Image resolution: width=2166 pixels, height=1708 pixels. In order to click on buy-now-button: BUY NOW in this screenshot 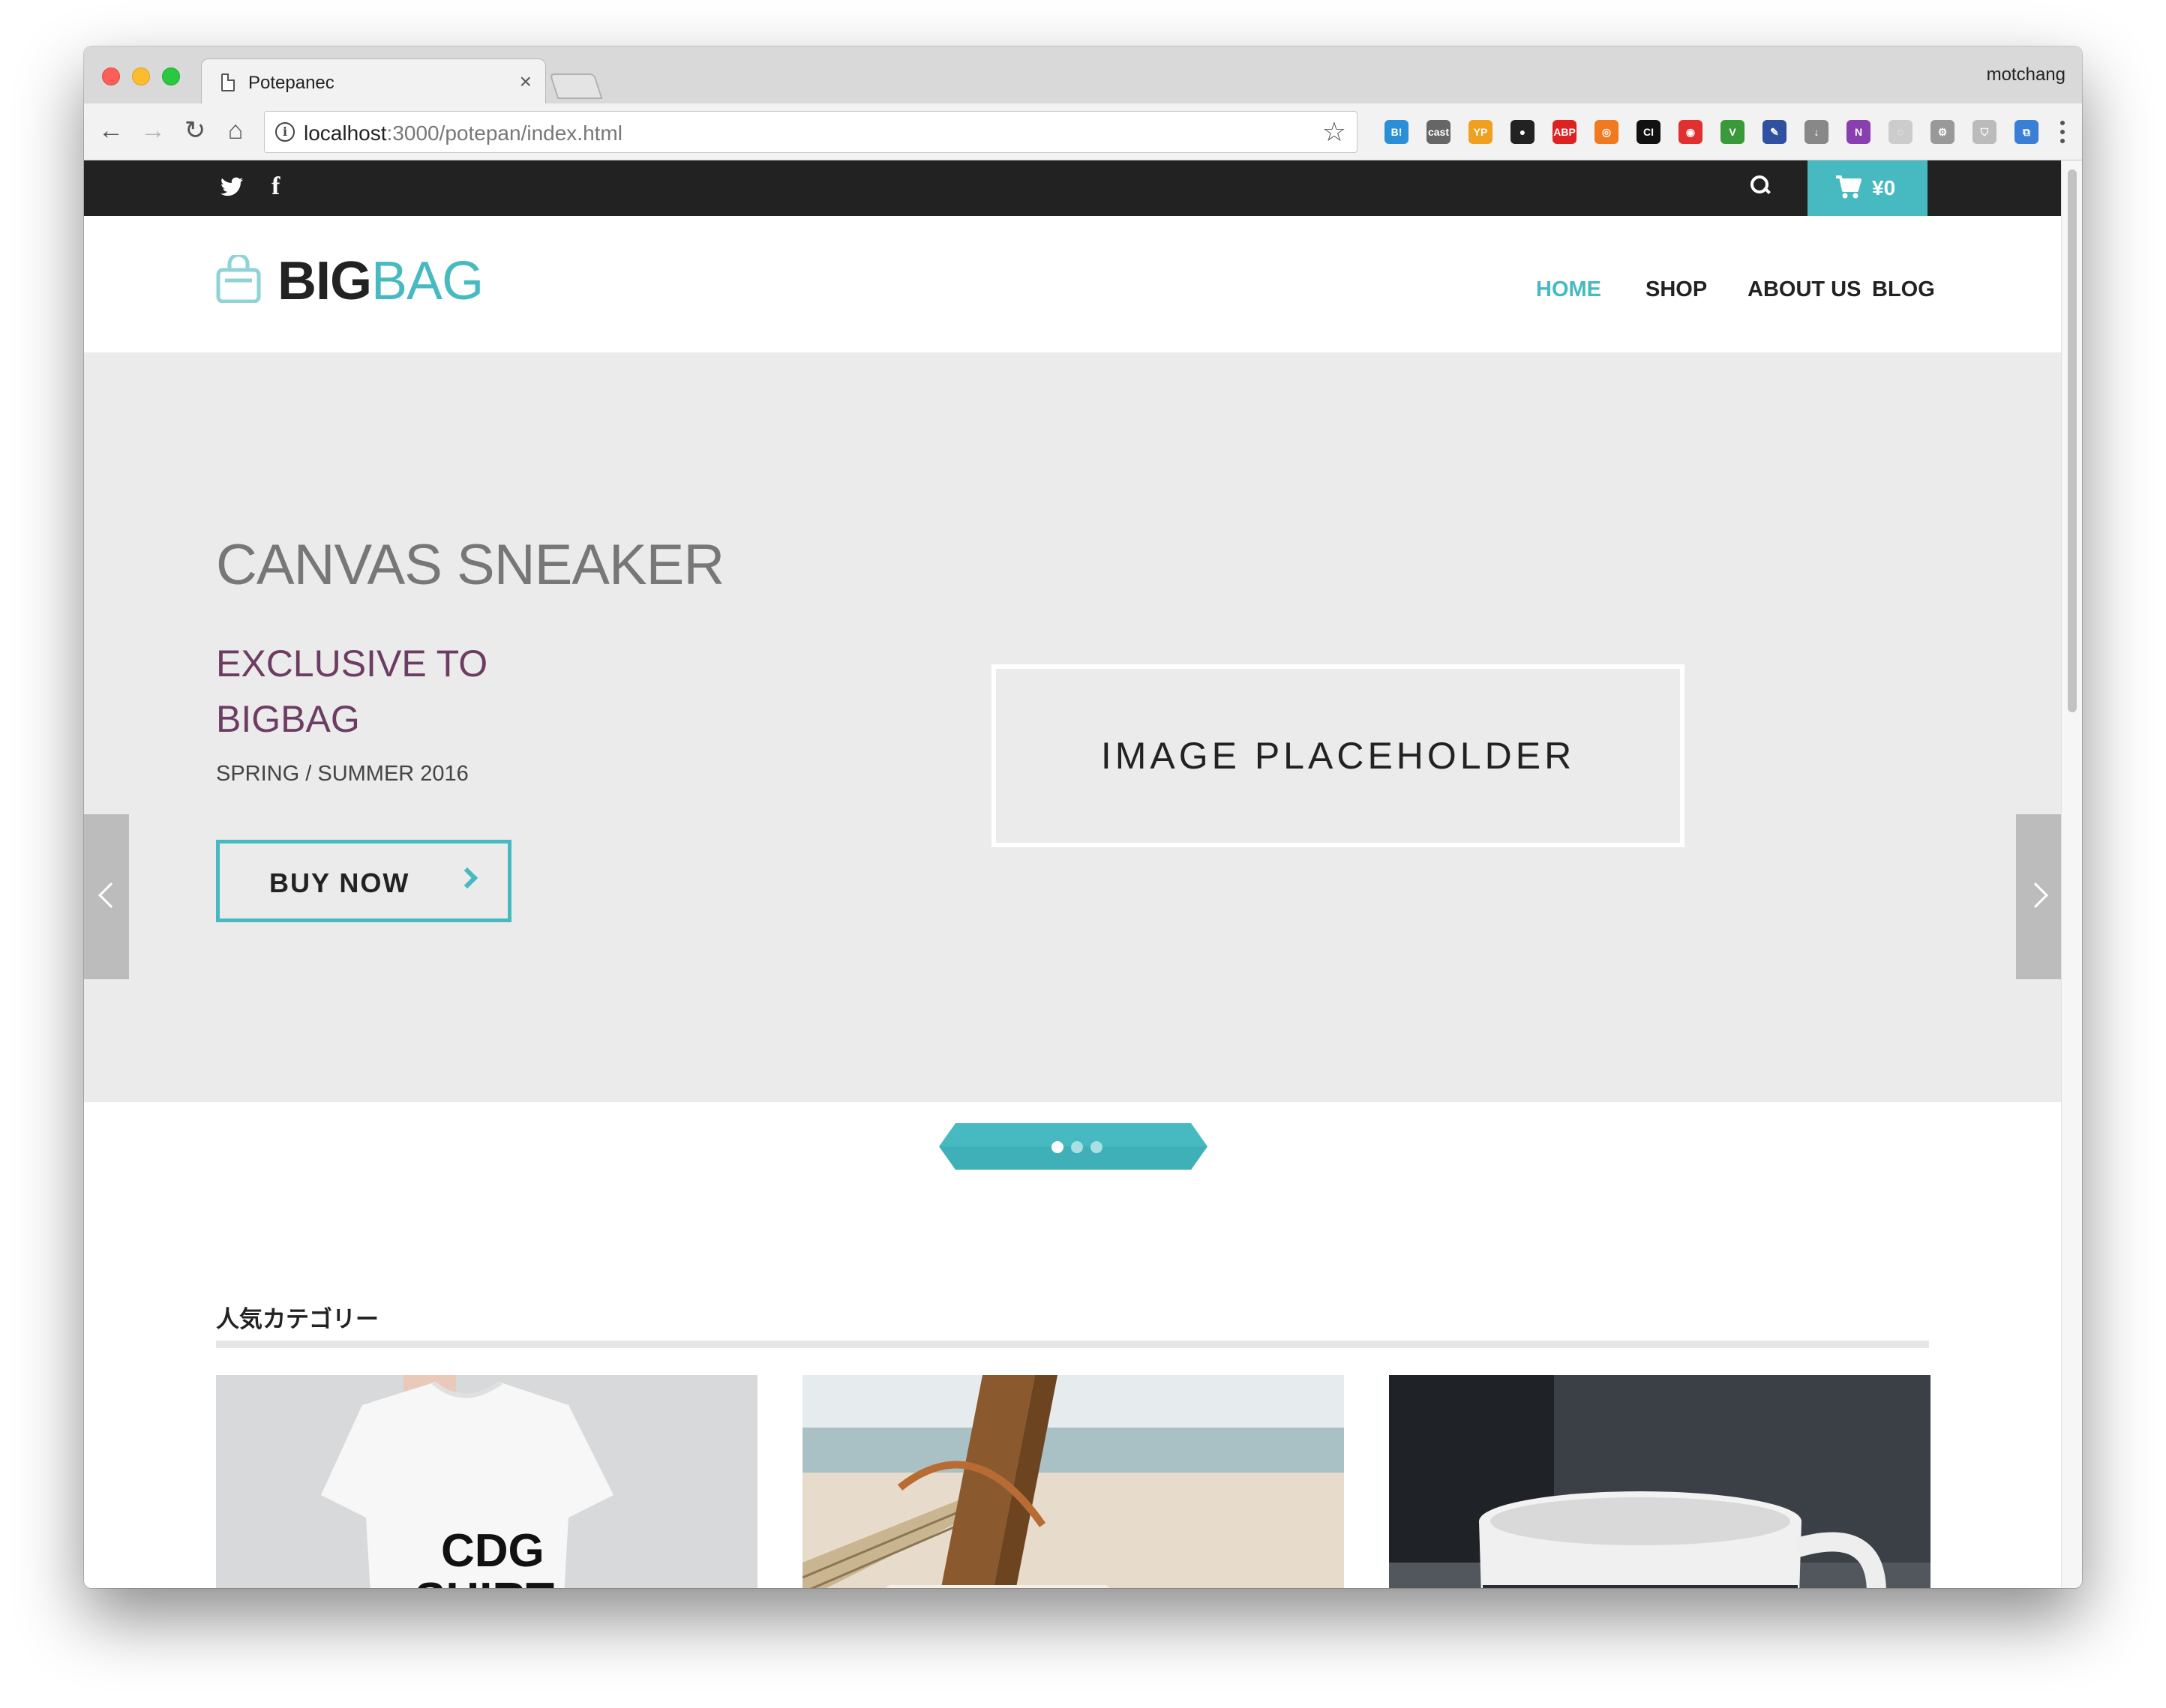, I will do `click(364, 881)`.